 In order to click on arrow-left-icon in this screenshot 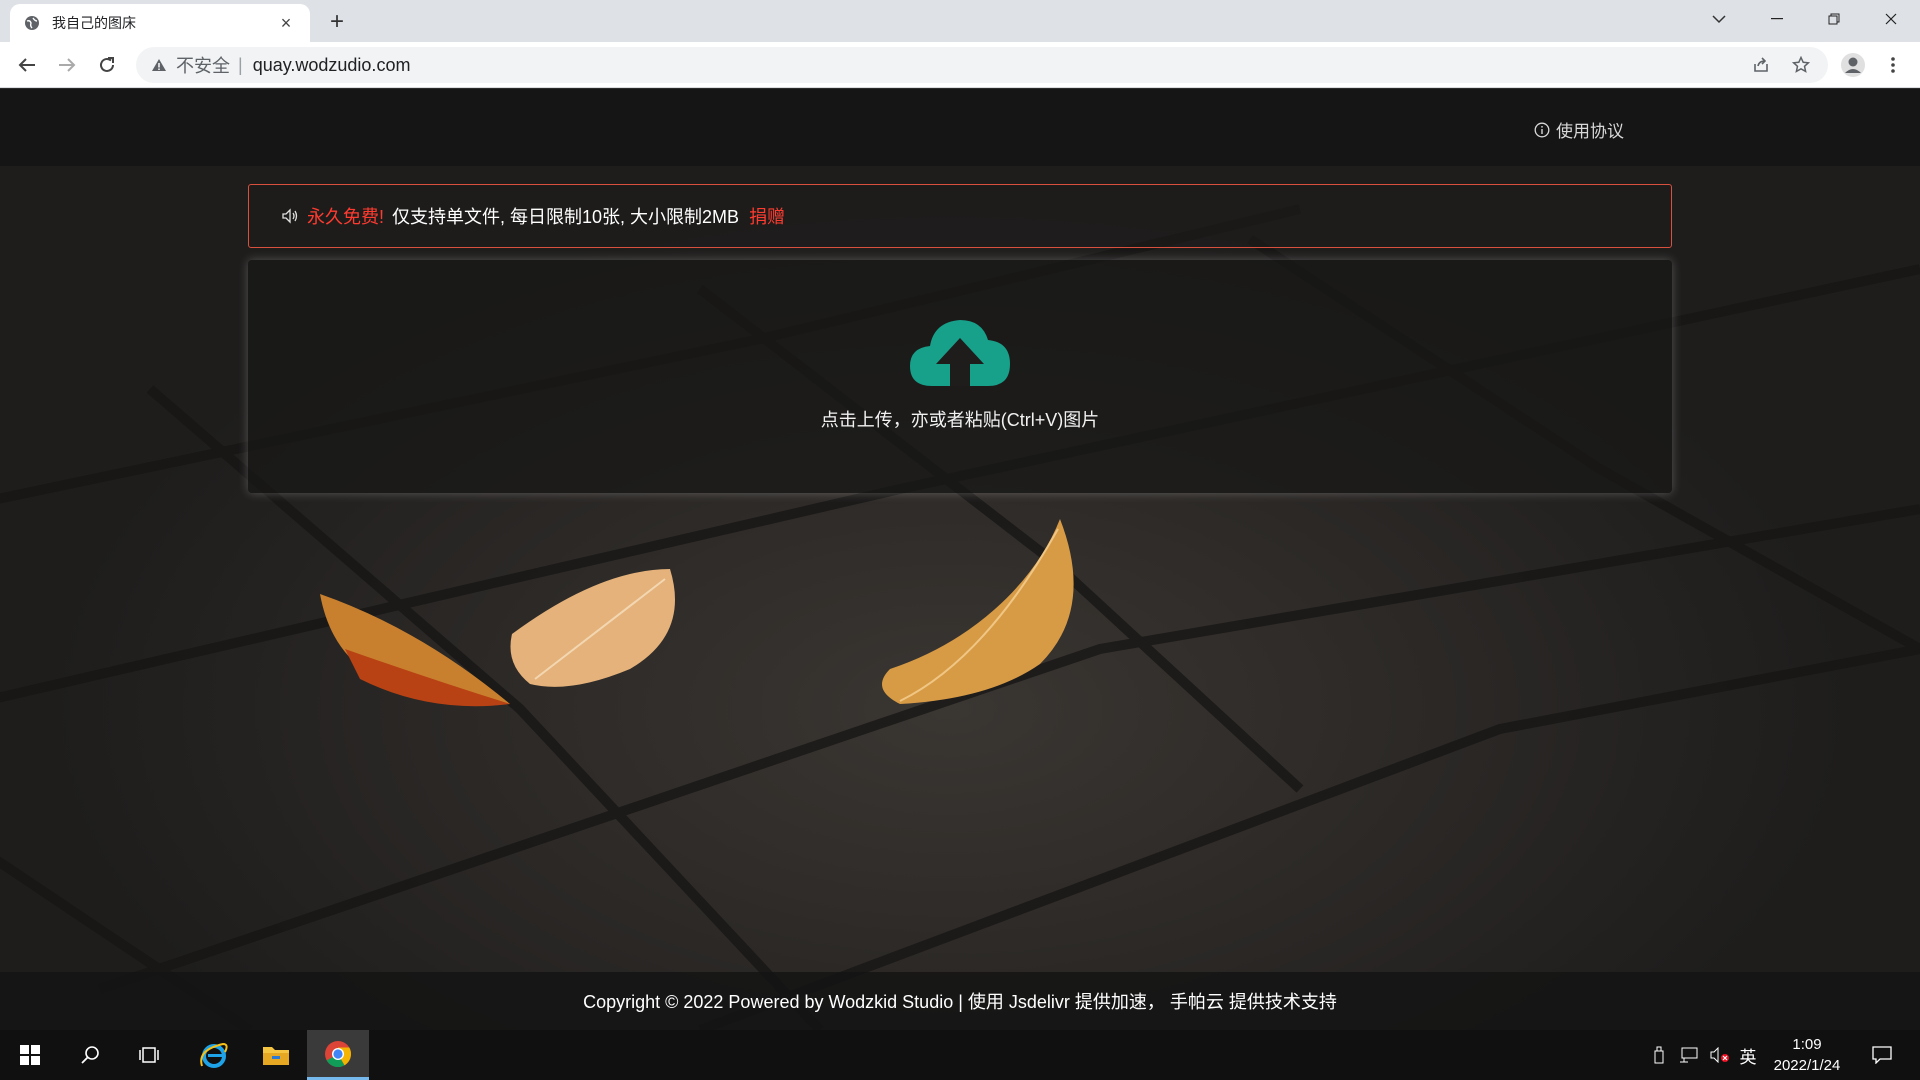, I will do `click(26, 65)`.